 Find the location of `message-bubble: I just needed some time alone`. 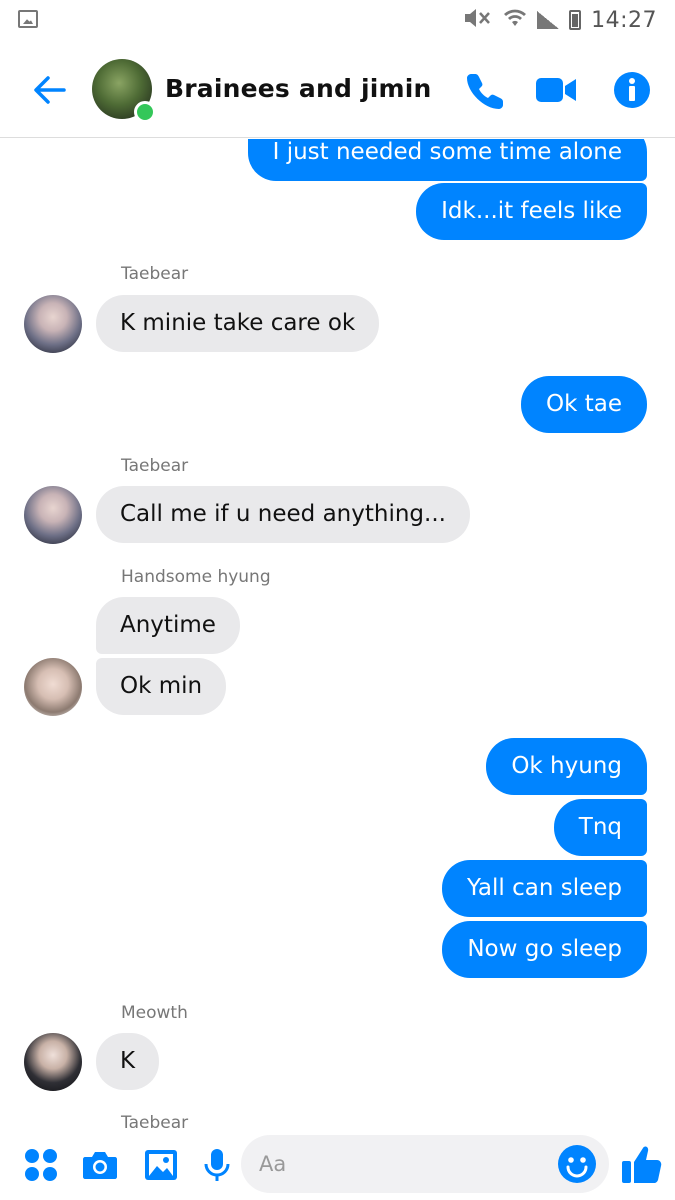

message-bubble: I just needed some time alone is located at coordinates (447, 160).